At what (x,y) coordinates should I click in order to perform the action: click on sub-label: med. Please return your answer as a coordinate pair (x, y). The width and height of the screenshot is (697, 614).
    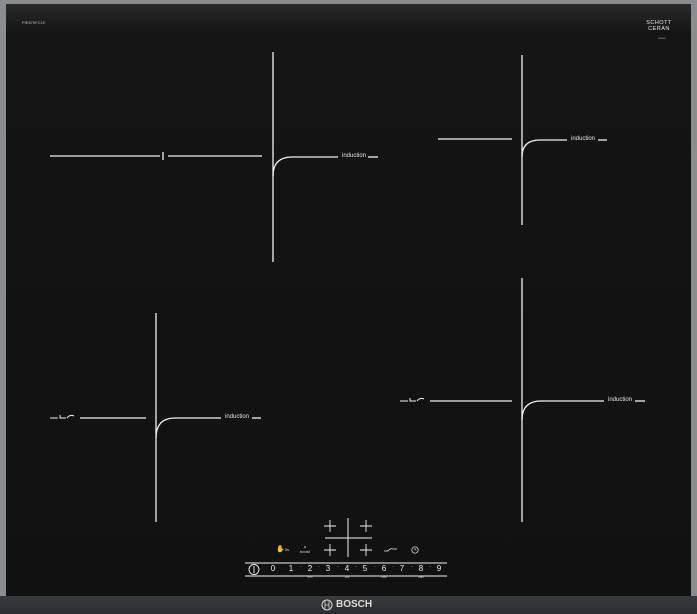
    Looking at the image, I should click on (384, 577).